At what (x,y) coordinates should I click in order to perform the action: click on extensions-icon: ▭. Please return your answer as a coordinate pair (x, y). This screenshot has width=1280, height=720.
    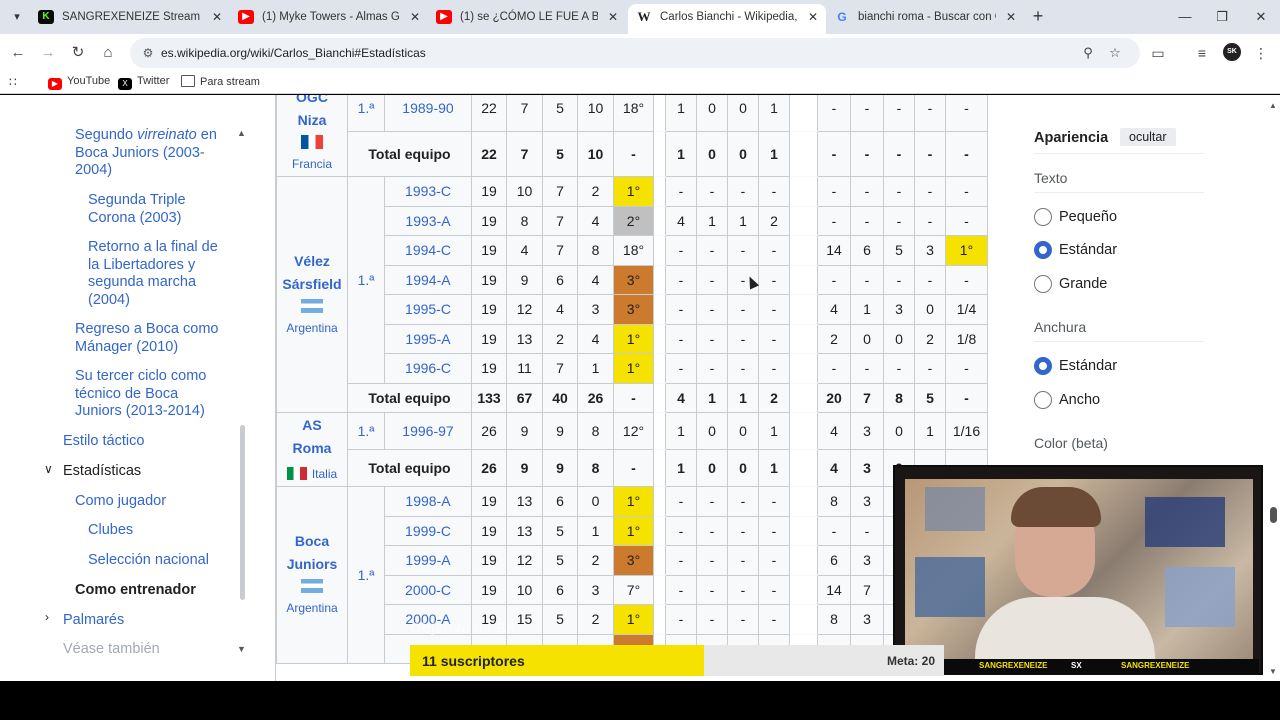
    Looking at the image, I should click on (1158, 53).